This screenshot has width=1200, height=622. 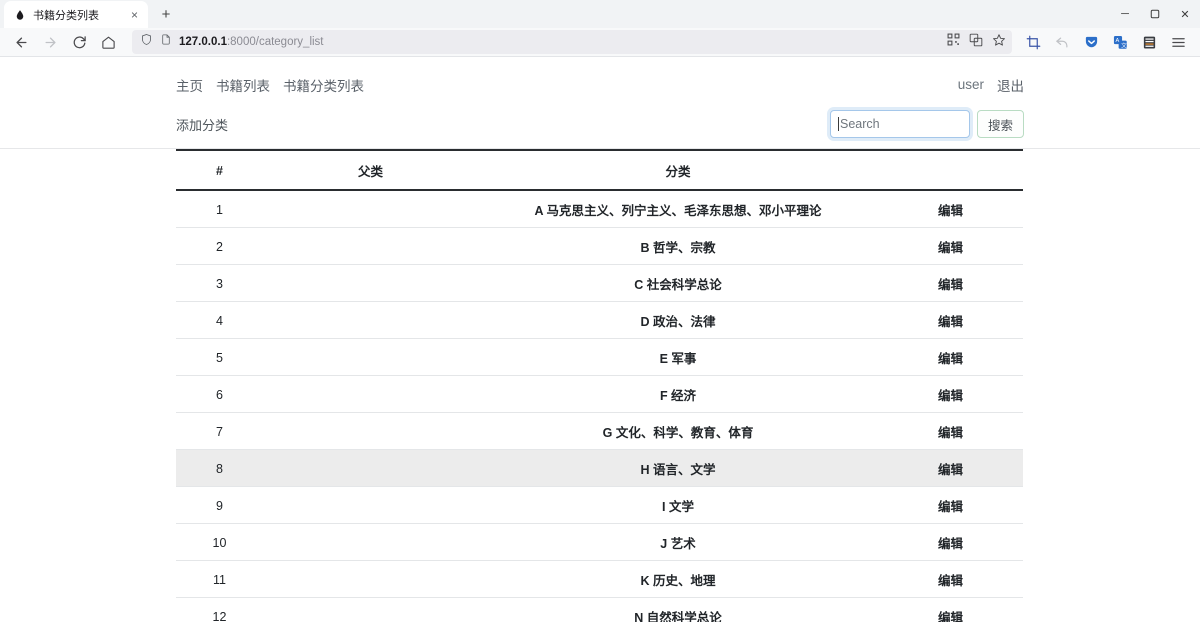 I want to click on reader-icon, so click(x=1149, y=42).